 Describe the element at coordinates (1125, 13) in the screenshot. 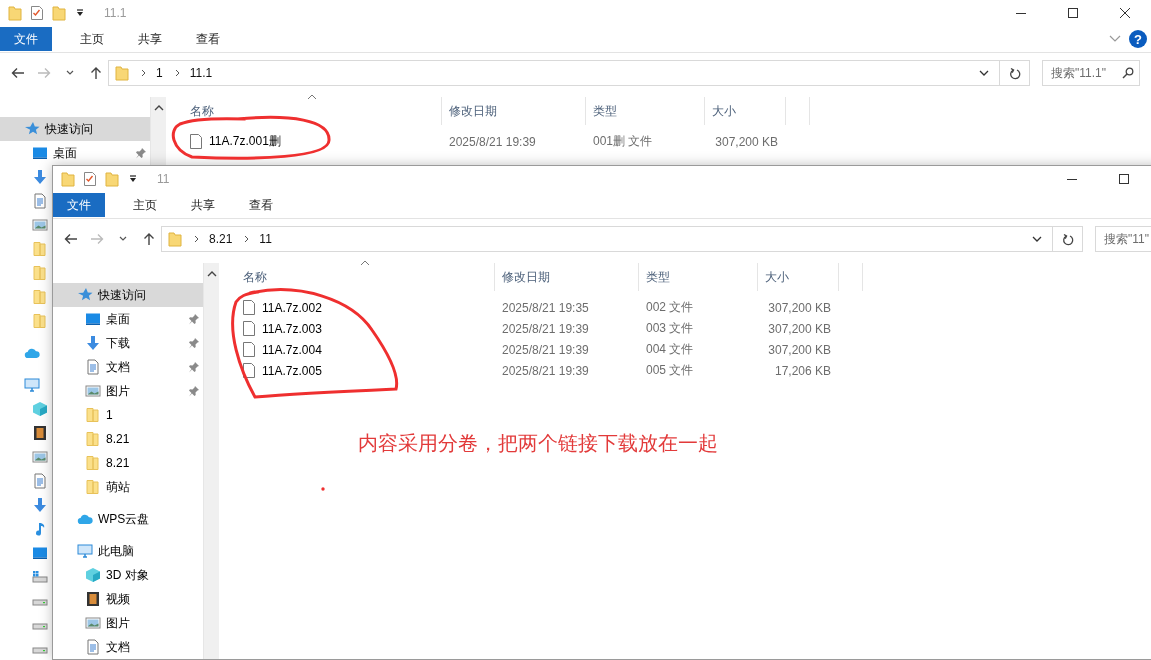

I see `close-icon` at that location.